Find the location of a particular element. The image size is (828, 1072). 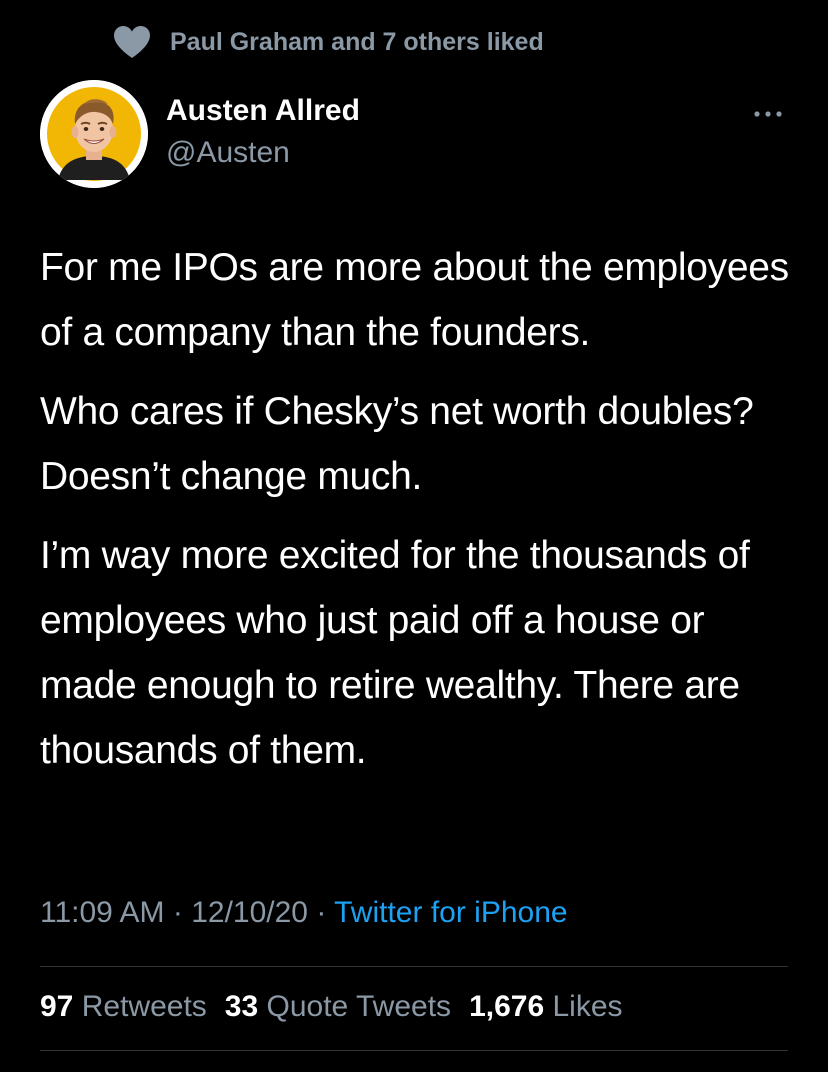

avatar-cartoon-icon is located at coordinates (94, 134).